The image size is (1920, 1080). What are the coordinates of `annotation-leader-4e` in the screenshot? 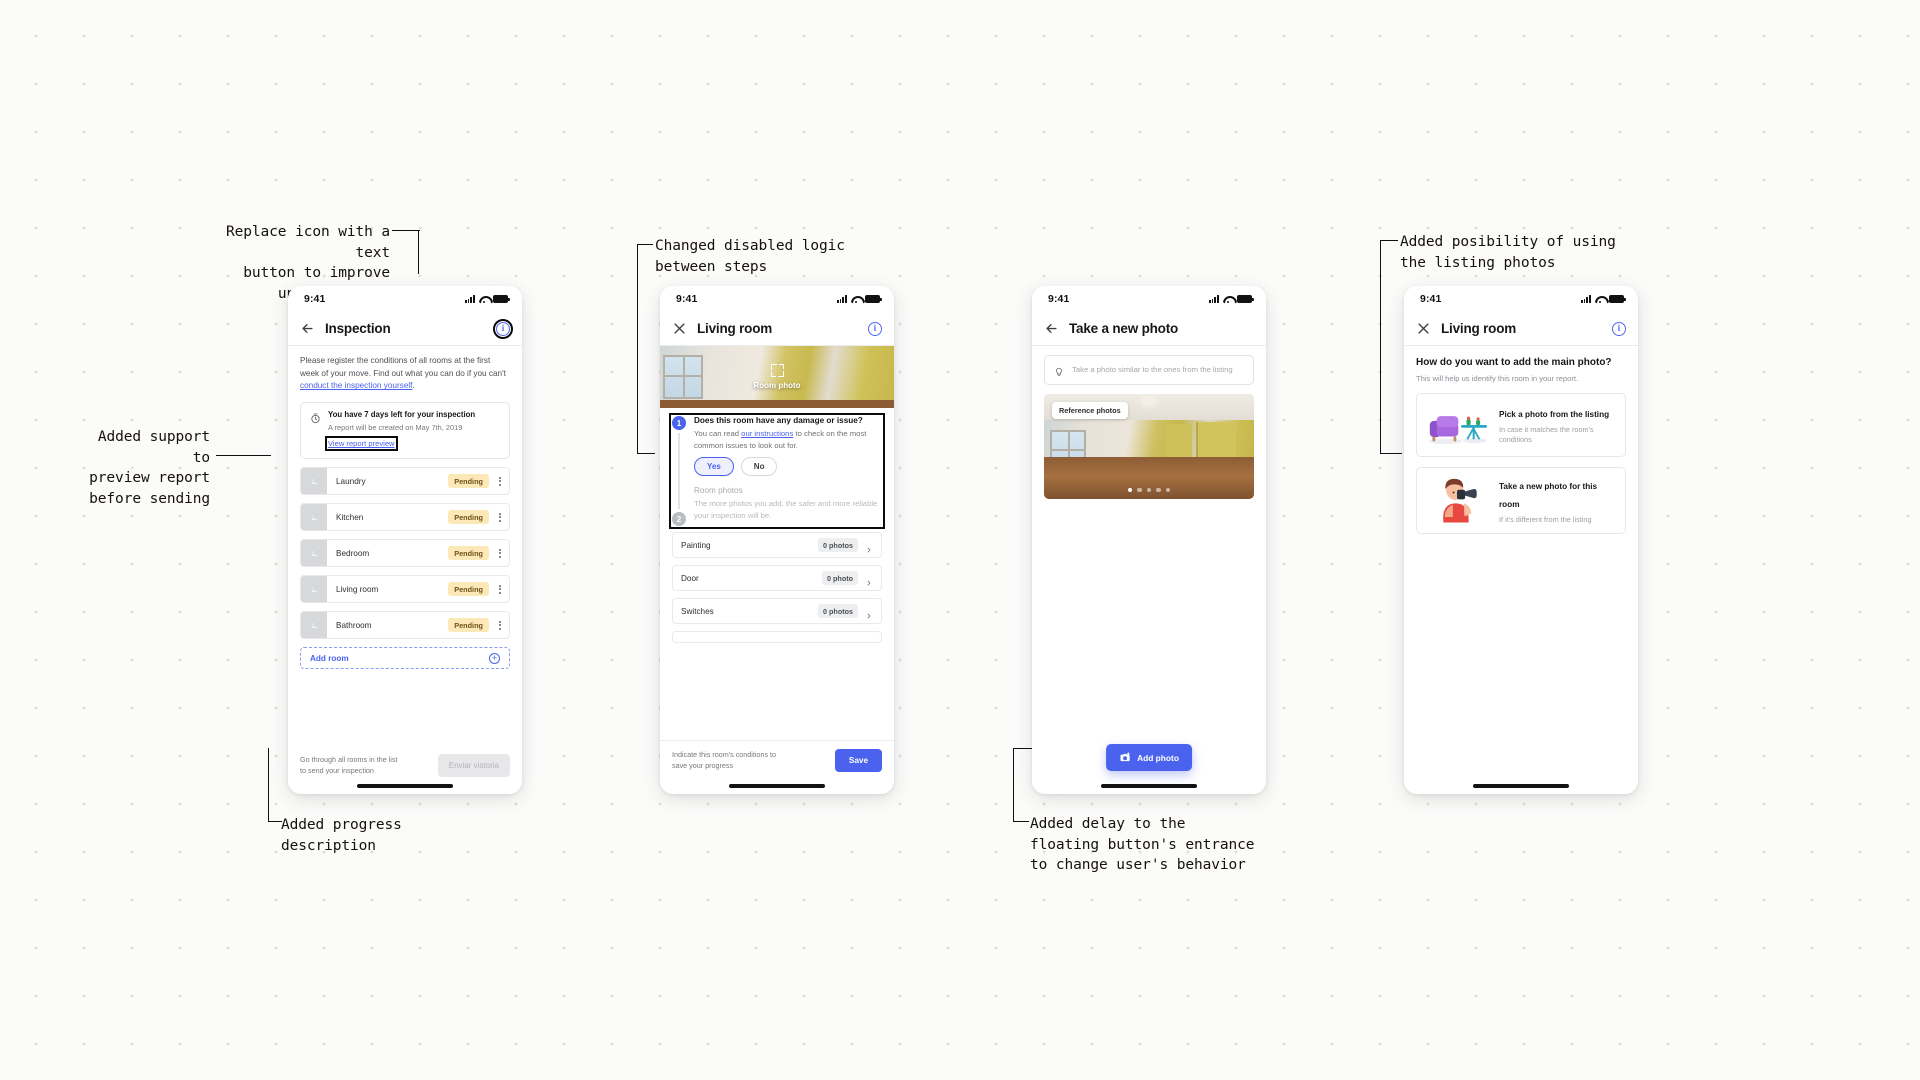 It's located at (646, 453).